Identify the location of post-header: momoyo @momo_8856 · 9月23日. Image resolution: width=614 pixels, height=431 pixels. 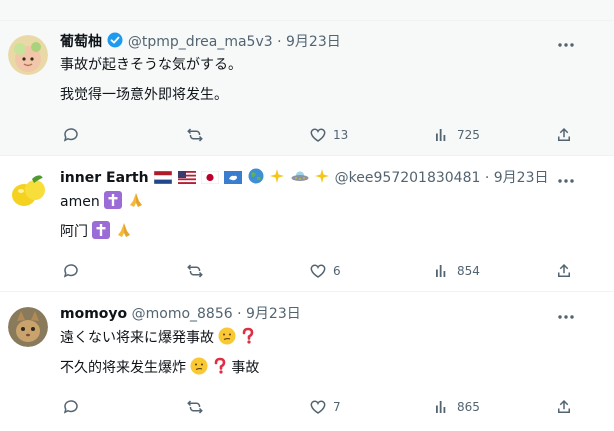
(180, 314).